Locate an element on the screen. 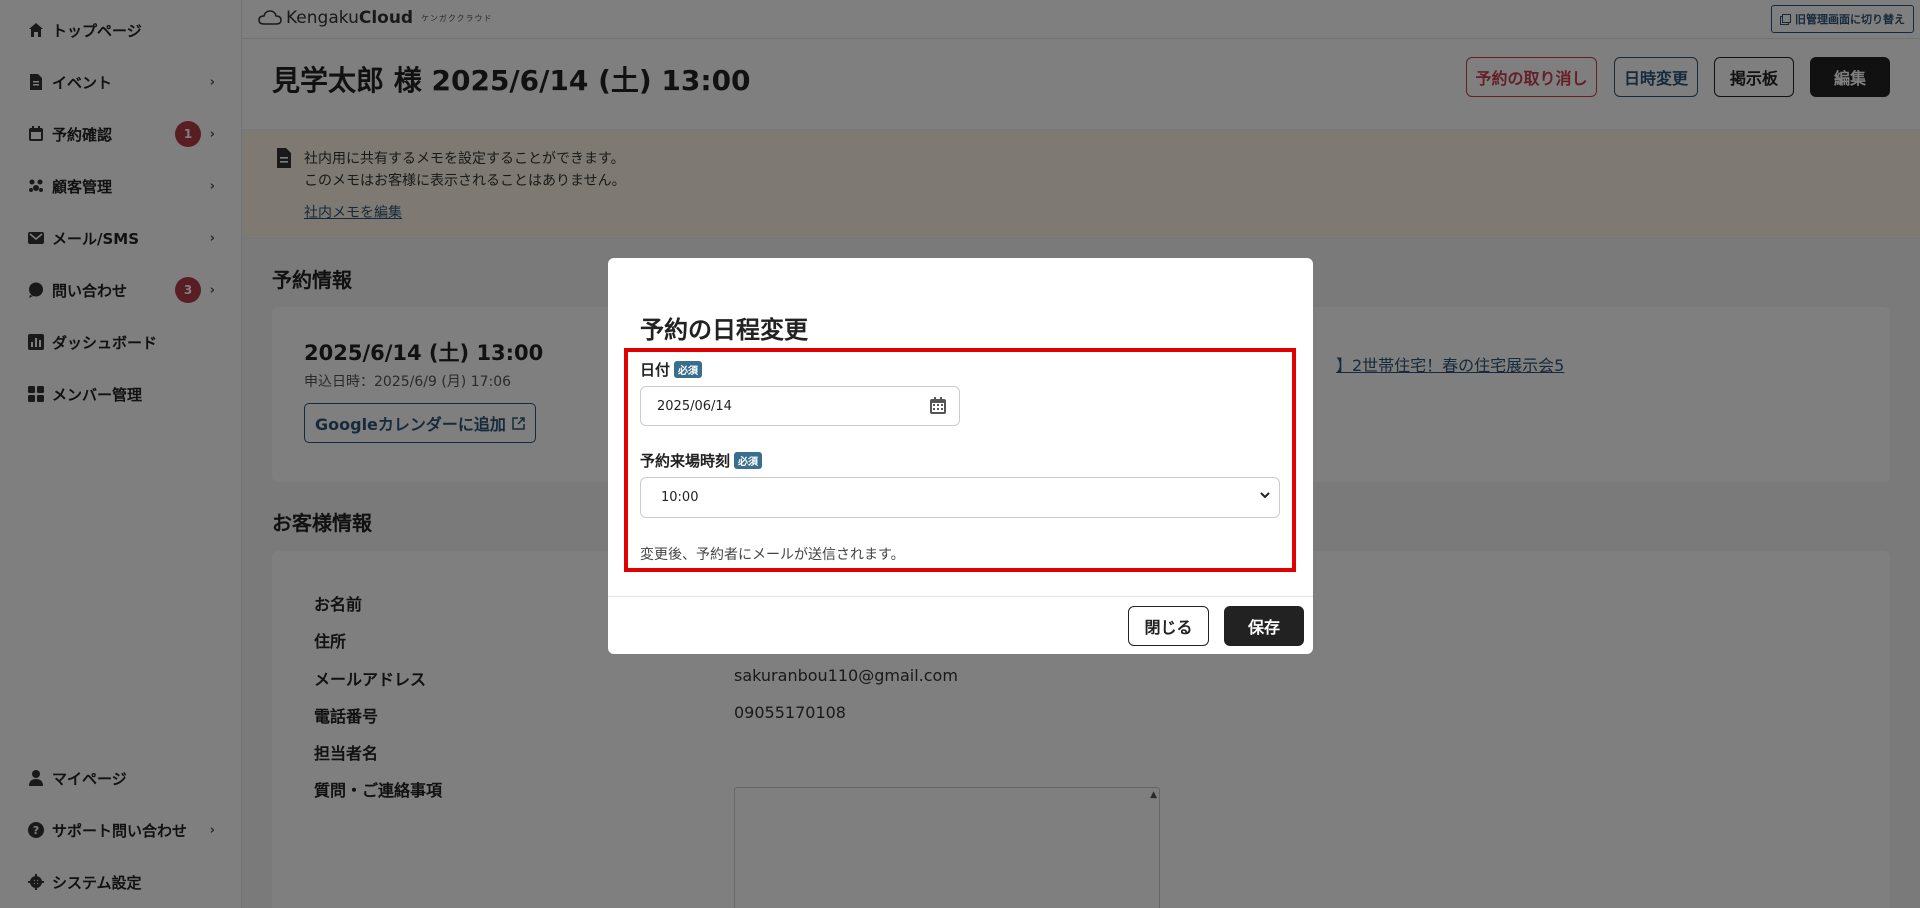  close-button: 閉じる is located at coordinates (1168, 626).